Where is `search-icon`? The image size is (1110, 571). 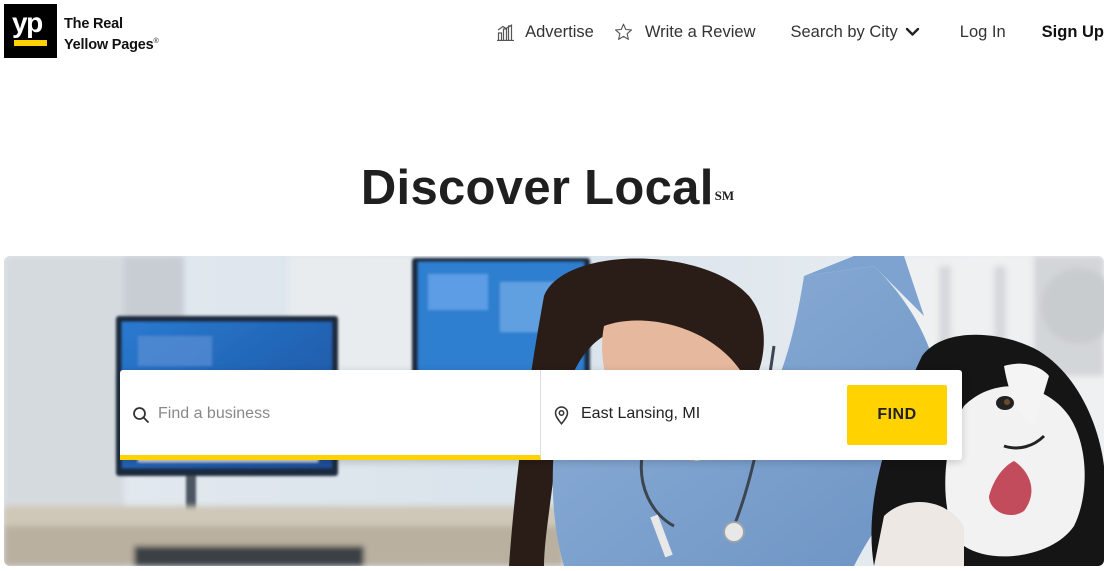
search-icon is located at coordinates (141, 415).